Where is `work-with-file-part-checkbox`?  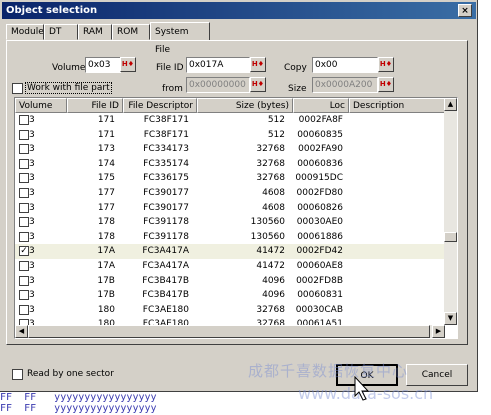
work-with-file-part-checkbox is located at coordinates (17, 88).